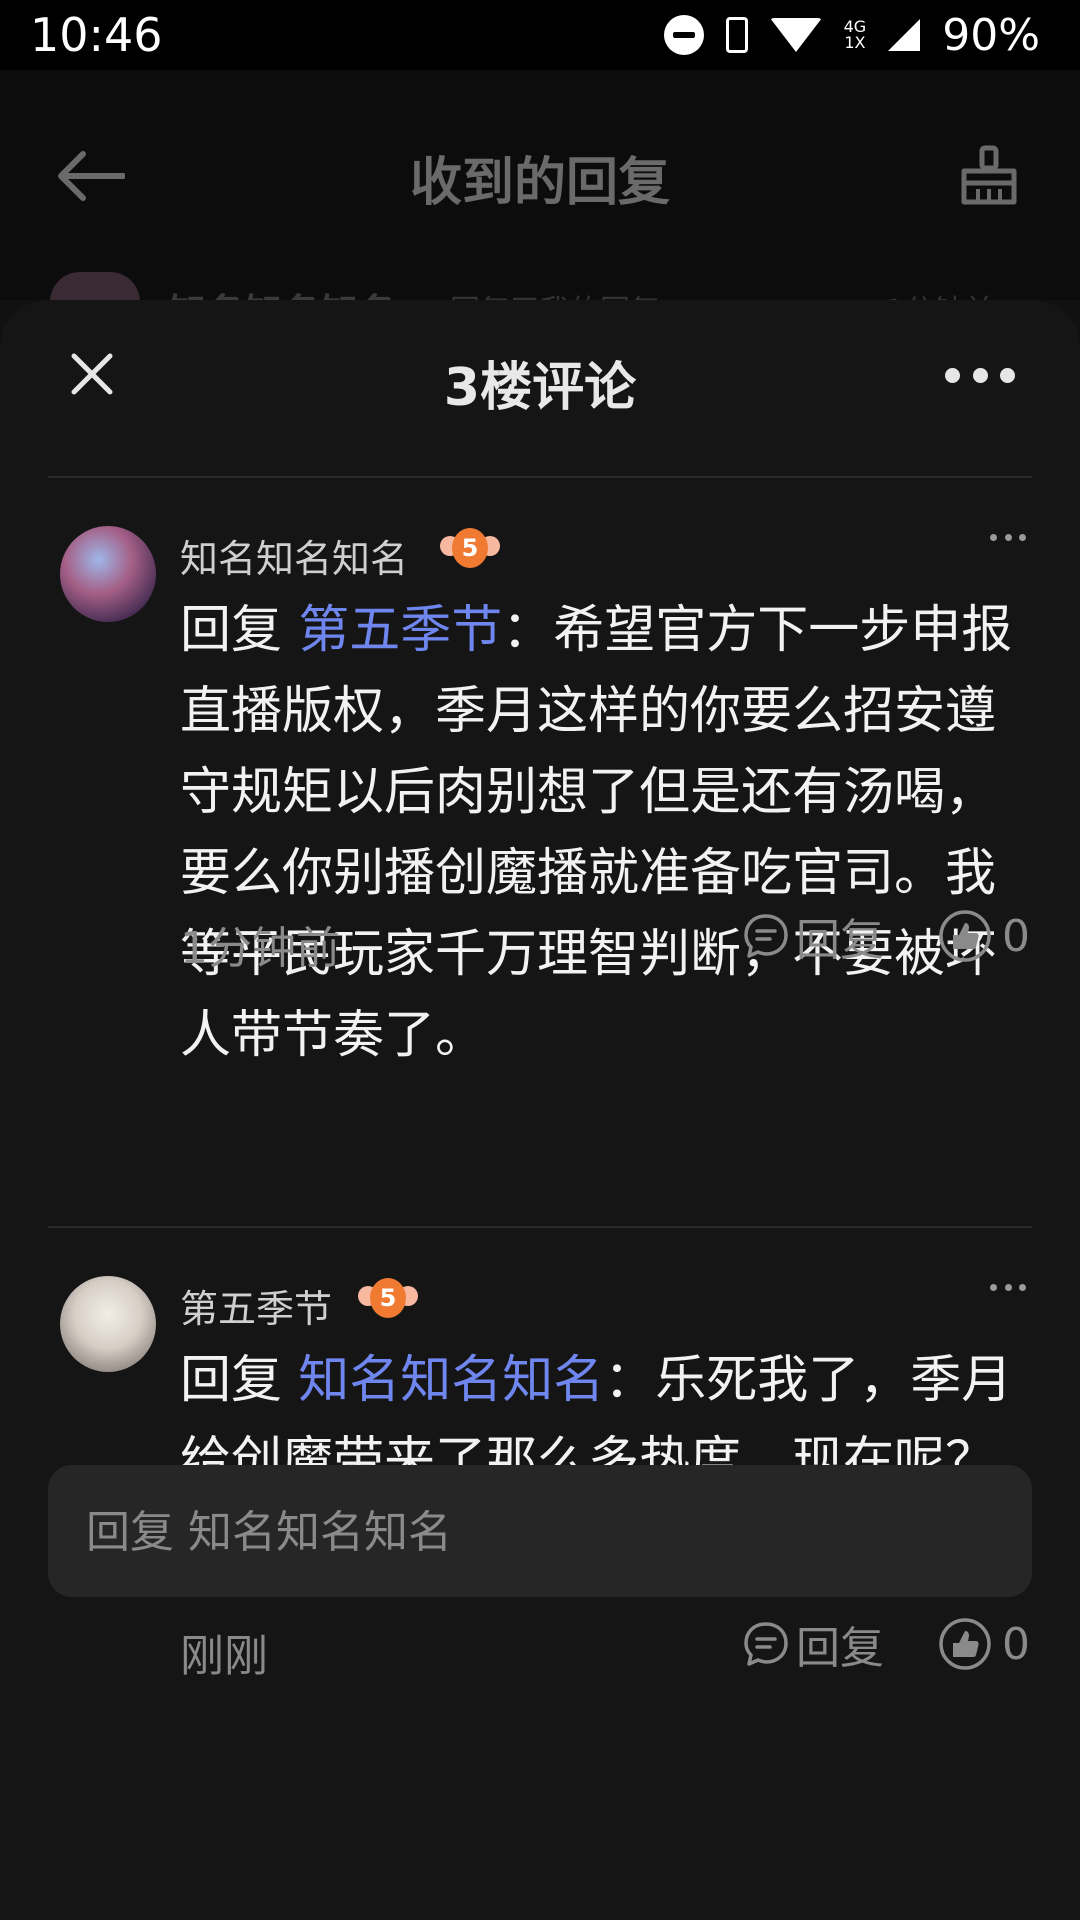  Describe the element at coordinates (989, 175) in the screenshot. I see `broom-icon` at that location.